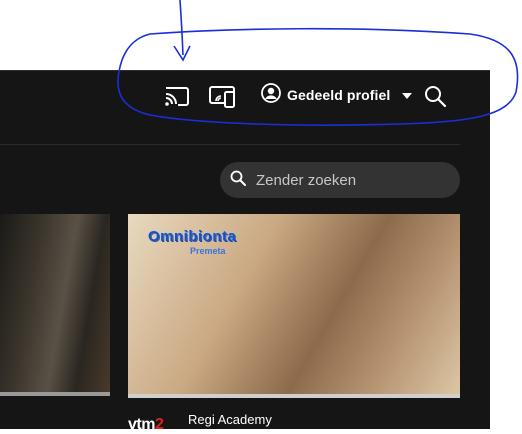 The width and height of the screenshot is (522, 434). What do you see at coordinates (192, 236) in the screenshot?
I see `thumbnail-title-overlay: Omnibionta` at bounding box center [192, 236].